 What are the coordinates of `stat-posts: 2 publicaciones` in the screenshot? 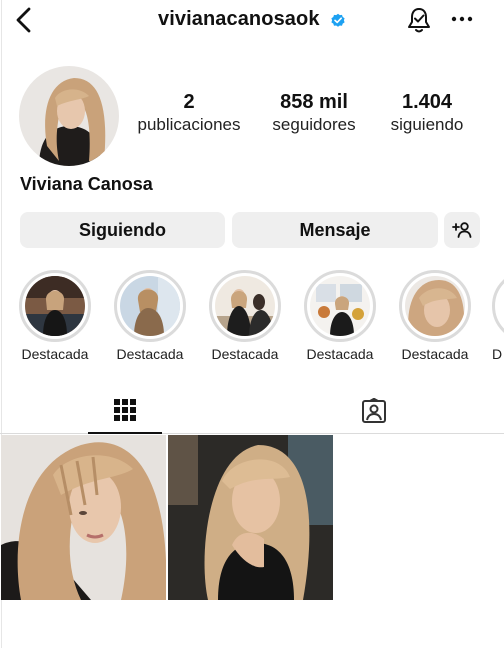 It's located at (189, 113).